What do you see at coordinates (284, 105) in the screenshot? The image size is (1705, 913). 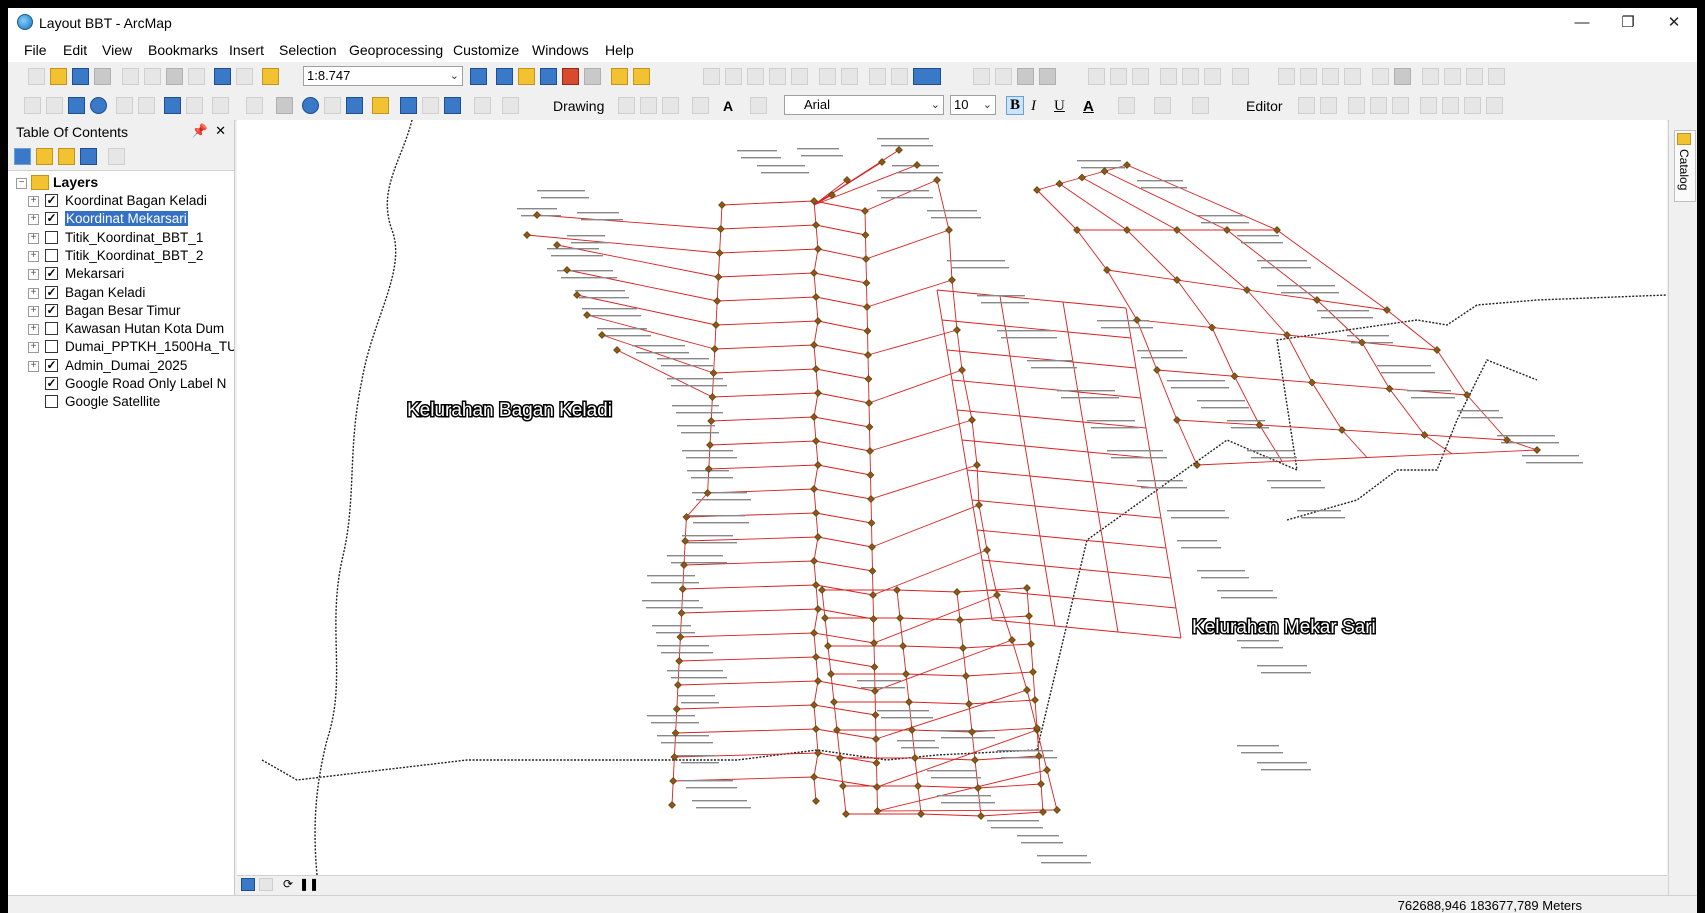 I see `select-elements-arrow-icon` at bounding box center [284, 105].